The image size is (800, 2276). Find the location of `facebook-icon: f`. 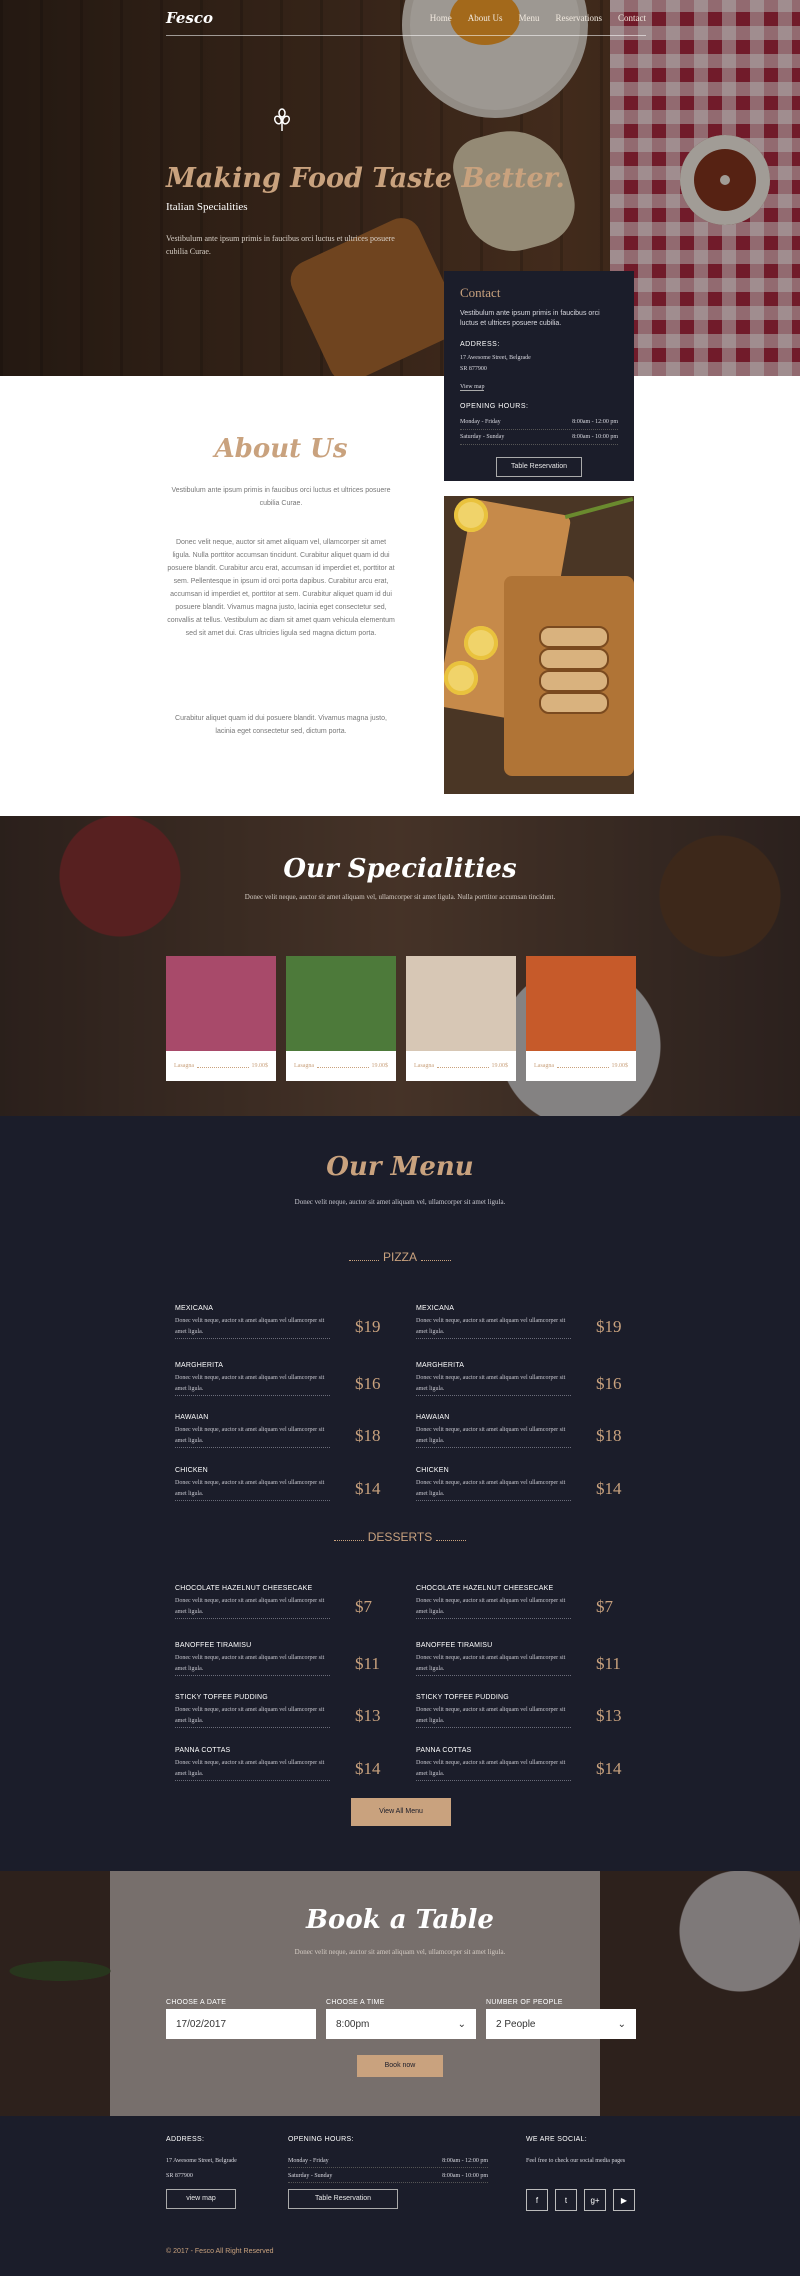

facebook-icon: f is located at coordinates (537, 2200).